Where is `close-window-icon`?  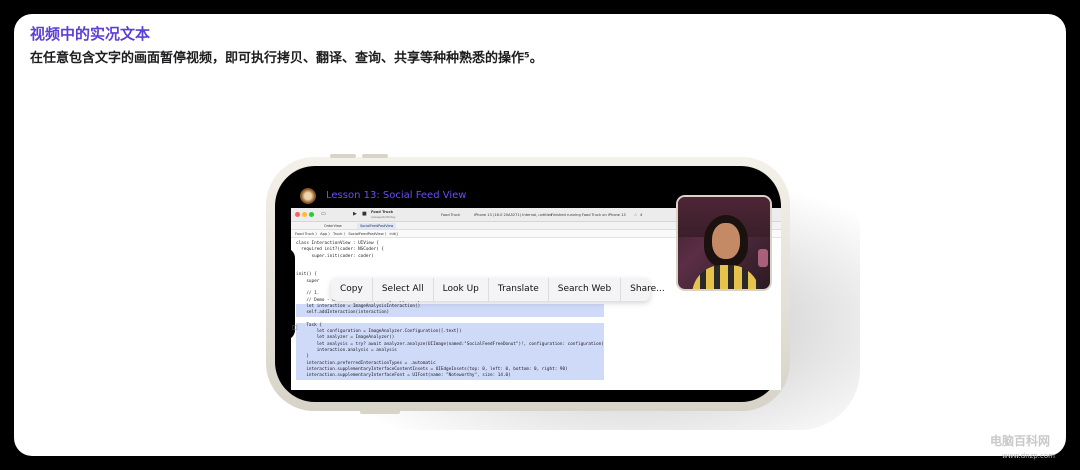
close-window-icon is located at coordinates (297, 214).